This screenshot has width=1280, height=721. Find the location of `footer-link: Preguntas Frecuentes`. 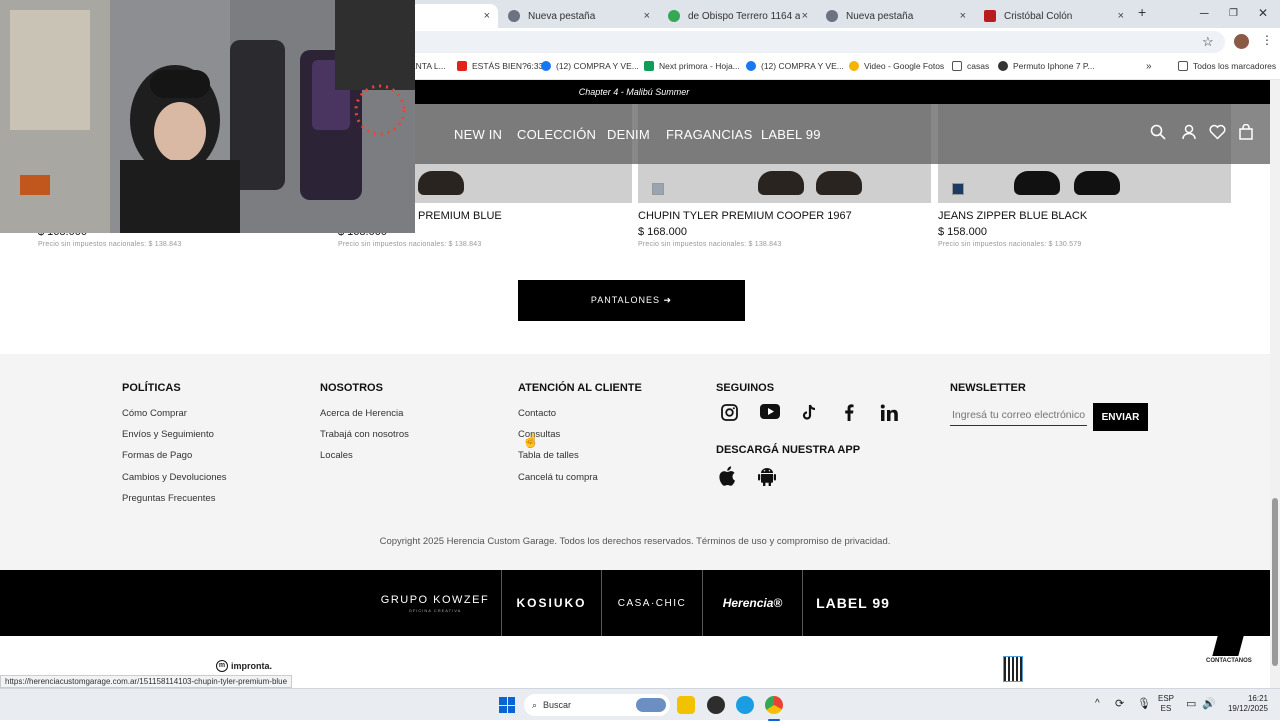

footer-link: Preguntas Frecuentes is located at coordinates (168, 498).